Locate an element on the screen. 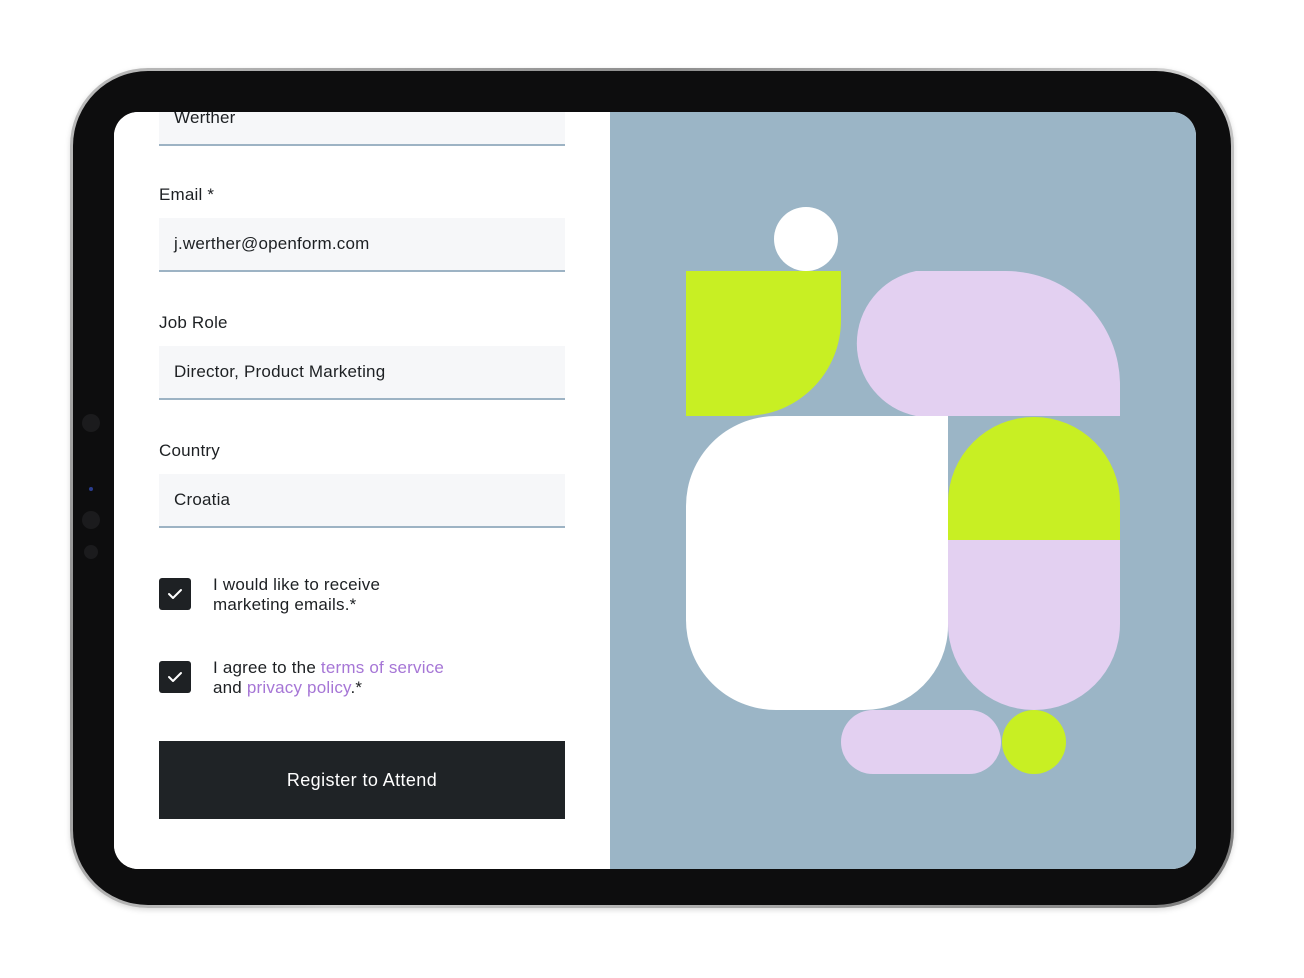  side-camera-icon is located at coordinates (91, 520).